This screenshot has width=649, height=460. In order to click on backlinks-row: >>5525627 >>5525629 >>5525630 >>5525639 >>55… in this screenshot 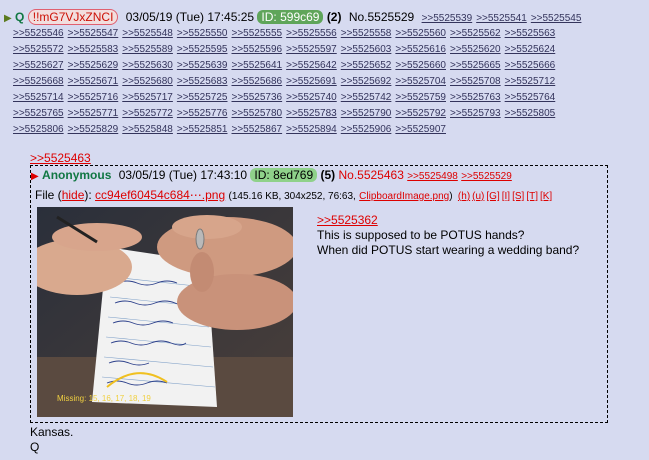, I will do `click(286, 65)`.